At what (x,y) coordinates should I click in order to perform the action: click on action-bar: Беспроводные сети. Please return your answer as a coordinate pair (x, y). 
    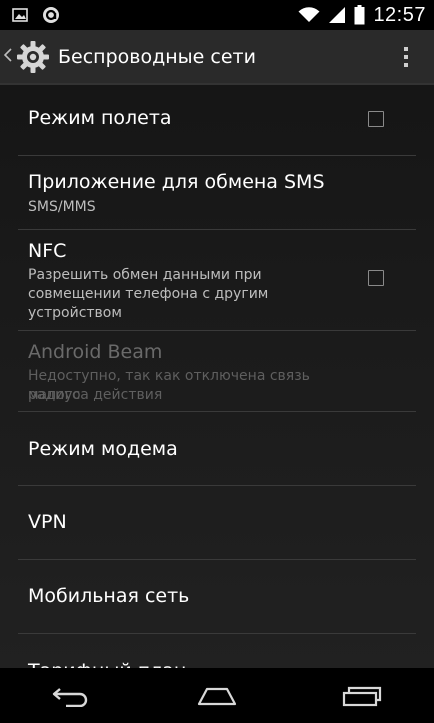
    Looking at the image, I should click on (217, 57).